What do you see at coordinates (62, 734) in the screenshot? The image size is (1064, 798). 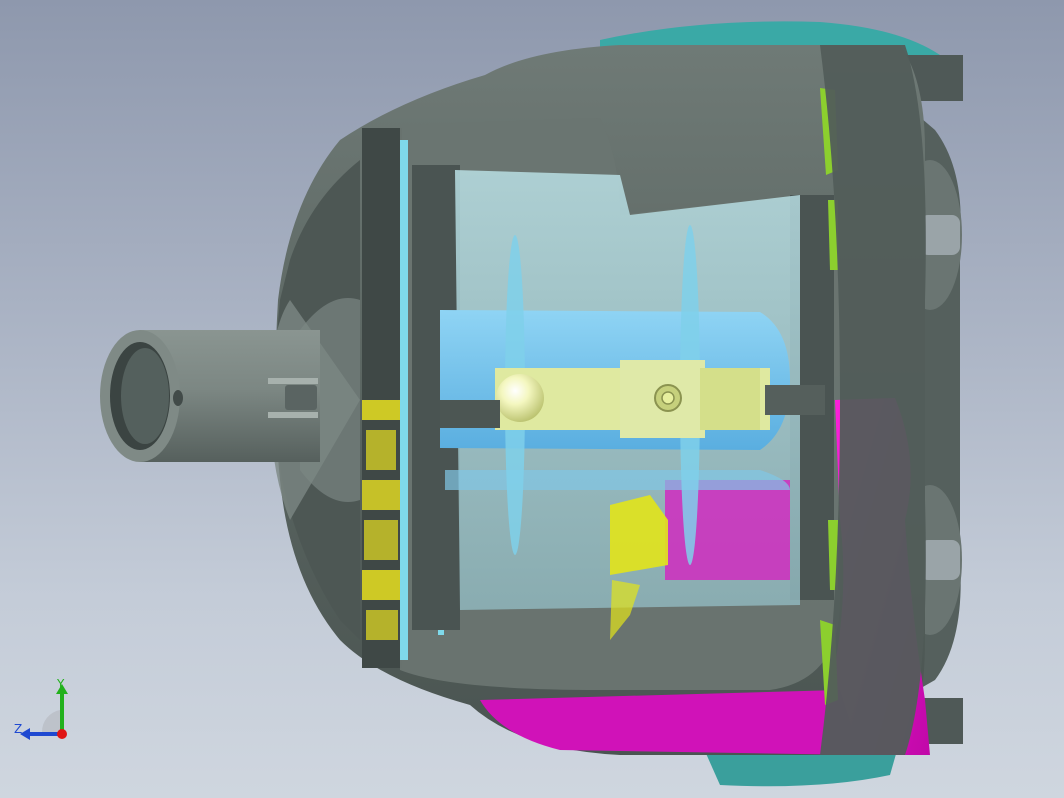 I see `x-axis-dot` at bounding box center [62, 734].